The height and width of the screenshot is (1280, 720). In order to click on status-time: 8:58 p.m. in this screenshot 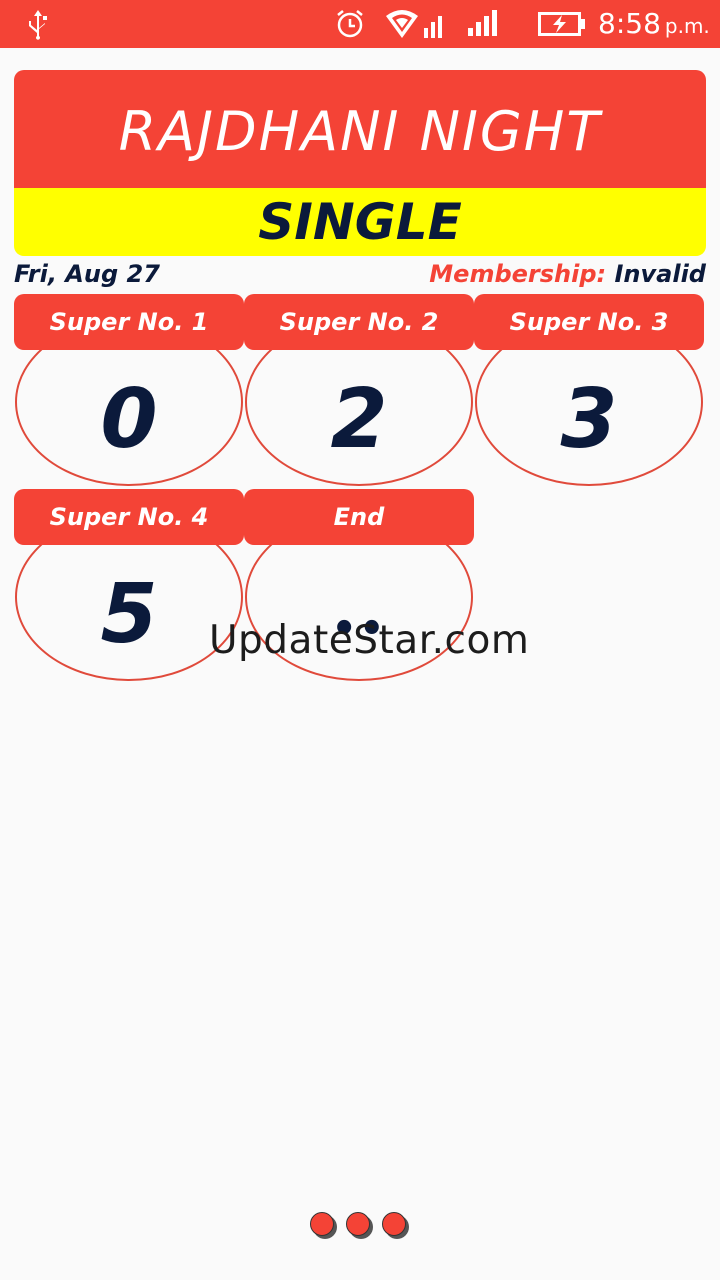, I will do `click(654, 23)`.